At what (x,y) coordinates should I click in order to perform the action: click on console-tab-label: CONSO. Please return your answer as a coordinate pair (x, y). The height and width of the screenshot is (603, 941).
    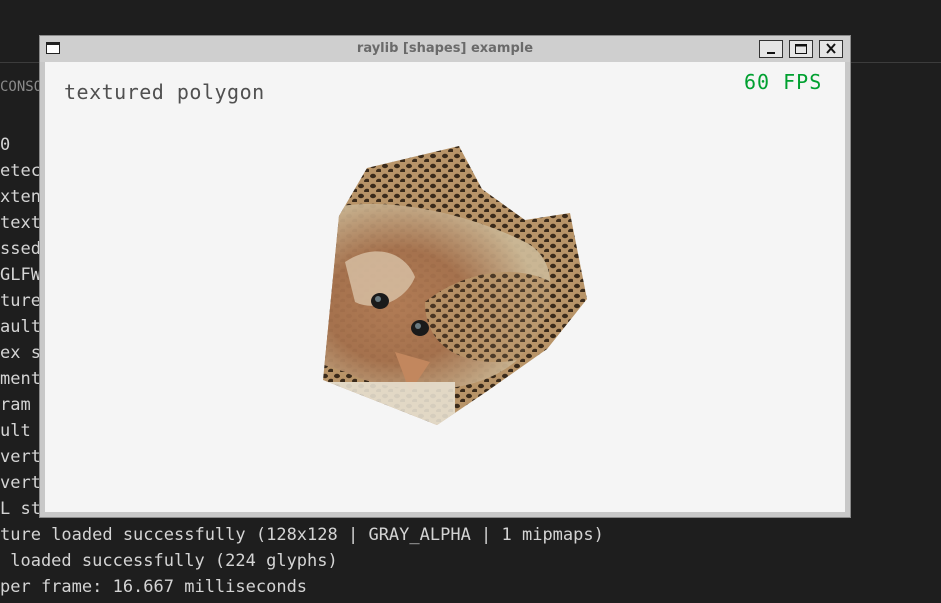
    Looking at the image, I should click on (21, 87).